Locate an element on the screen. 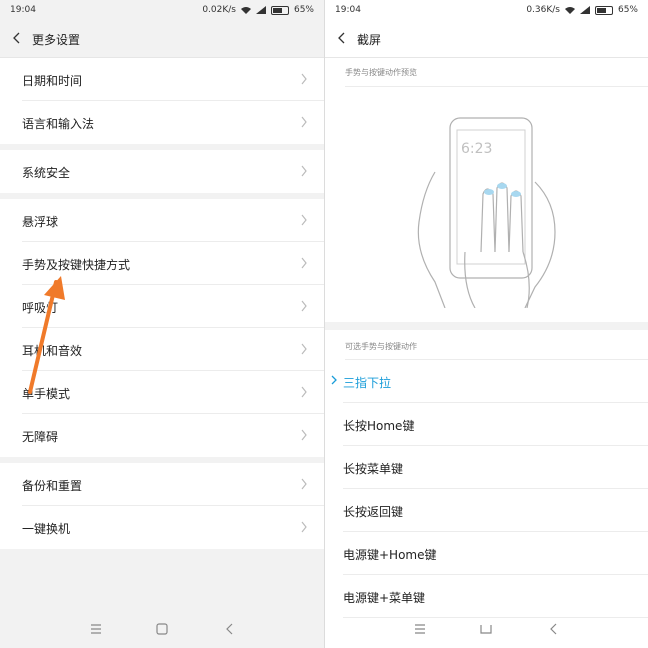 The image size is (648, 648). wifi-icon is located at coordinates (569, 10).